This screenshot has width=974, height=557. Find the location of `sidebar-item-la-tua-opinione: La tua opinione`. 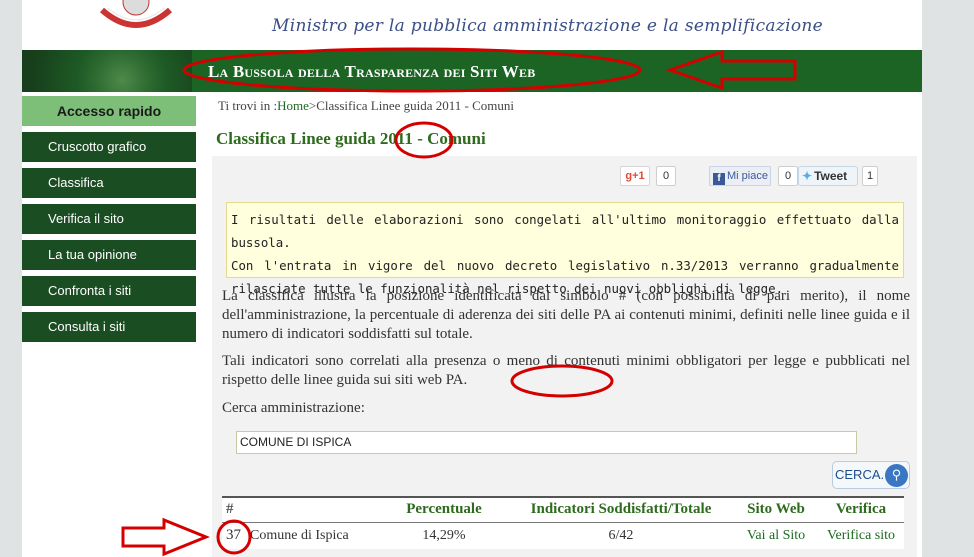

sidebar-item-la-tua-opinione: La tua opinione is located at coordinates (109, 255).